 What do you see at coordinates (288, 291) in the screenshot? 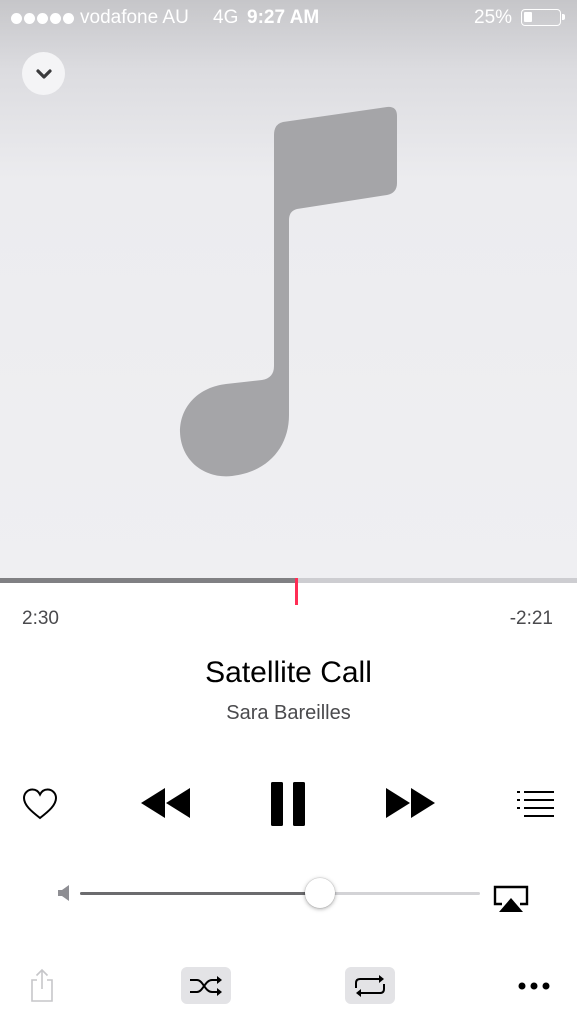
I see `music-note-icon` at bounding box center [288, 291].